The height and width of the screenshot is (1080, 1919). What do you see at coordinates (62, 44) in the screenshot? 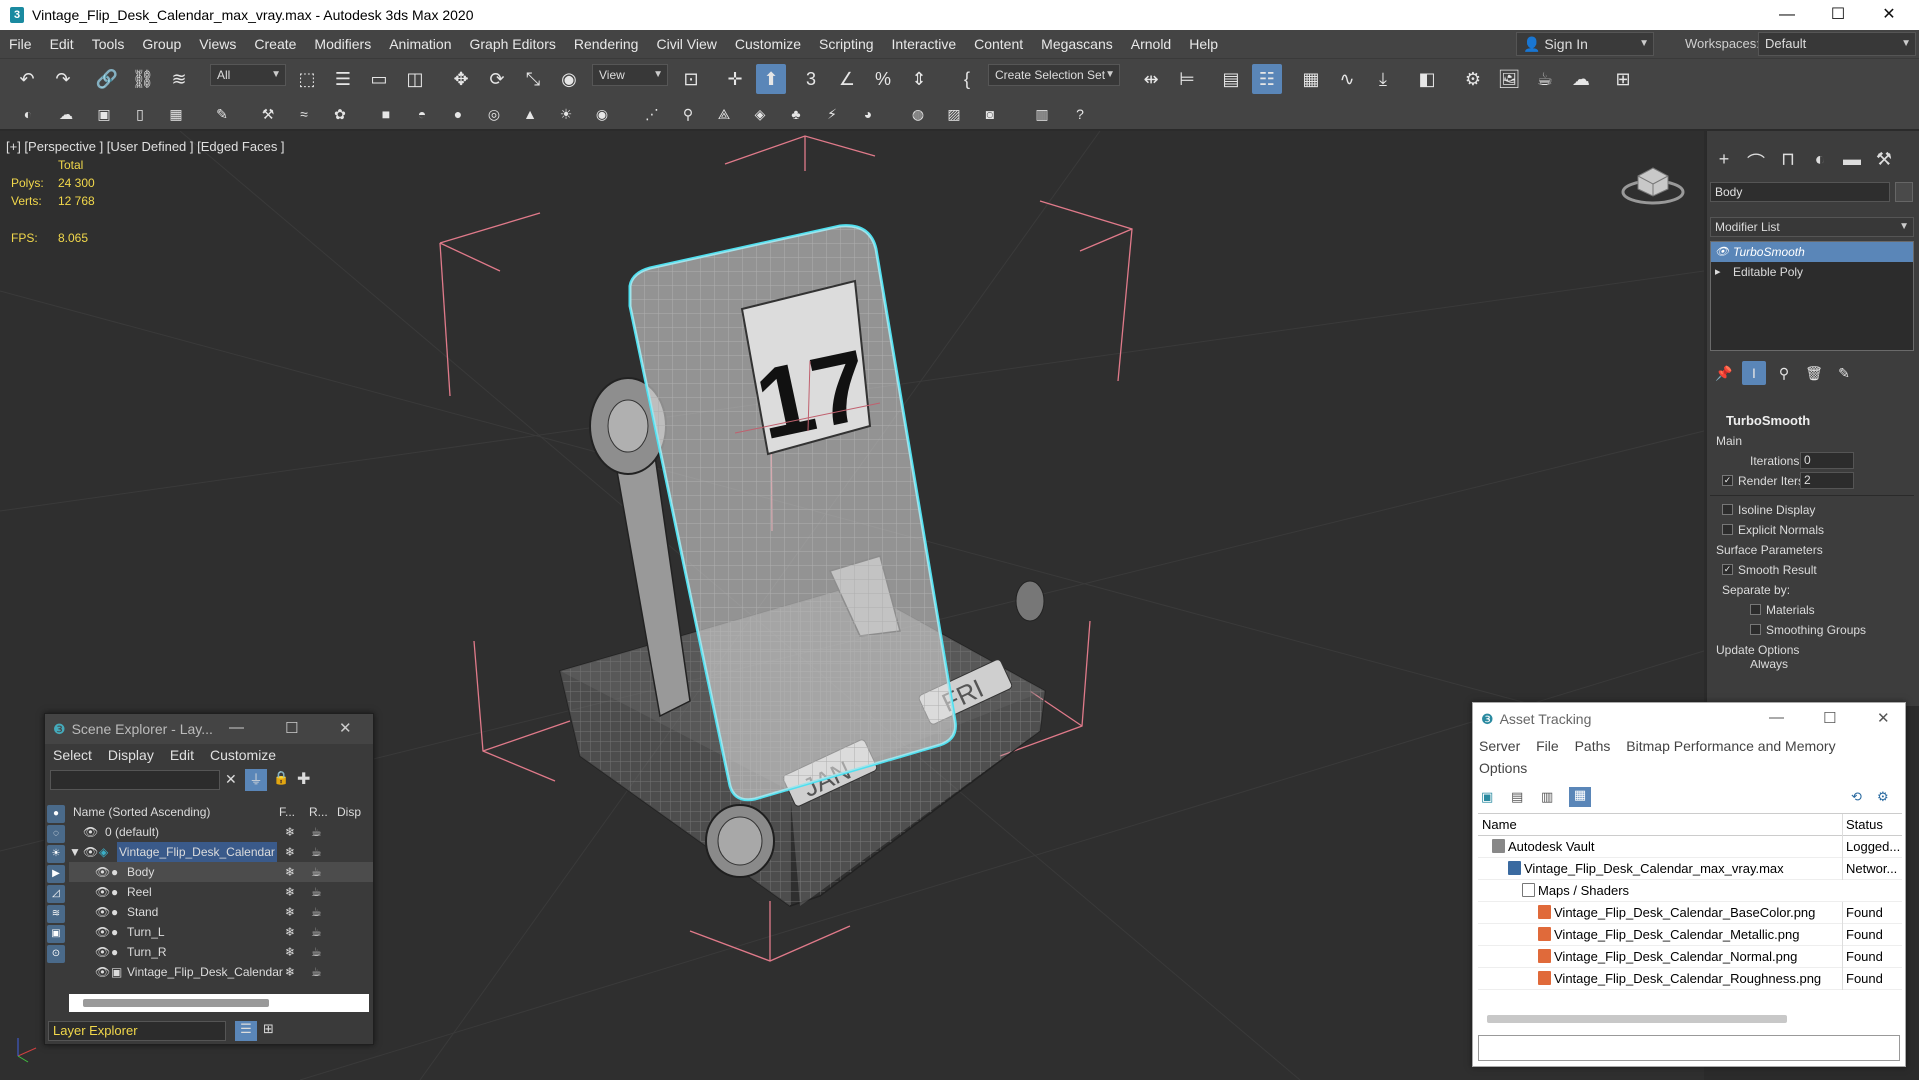
I see `menu-edit: Edit` at bounding box center [62, 44].